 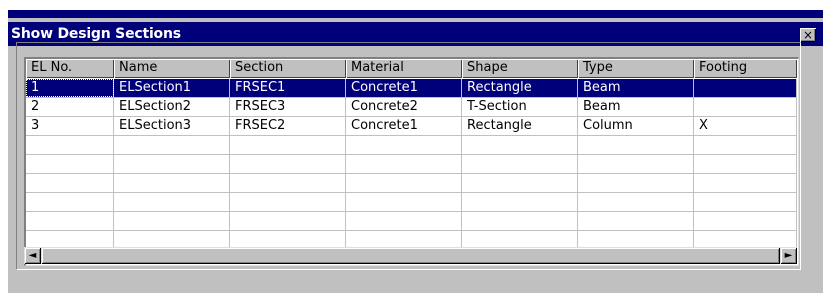 I want to click on column-header-footing: Footing, so click(x=745, y=68).